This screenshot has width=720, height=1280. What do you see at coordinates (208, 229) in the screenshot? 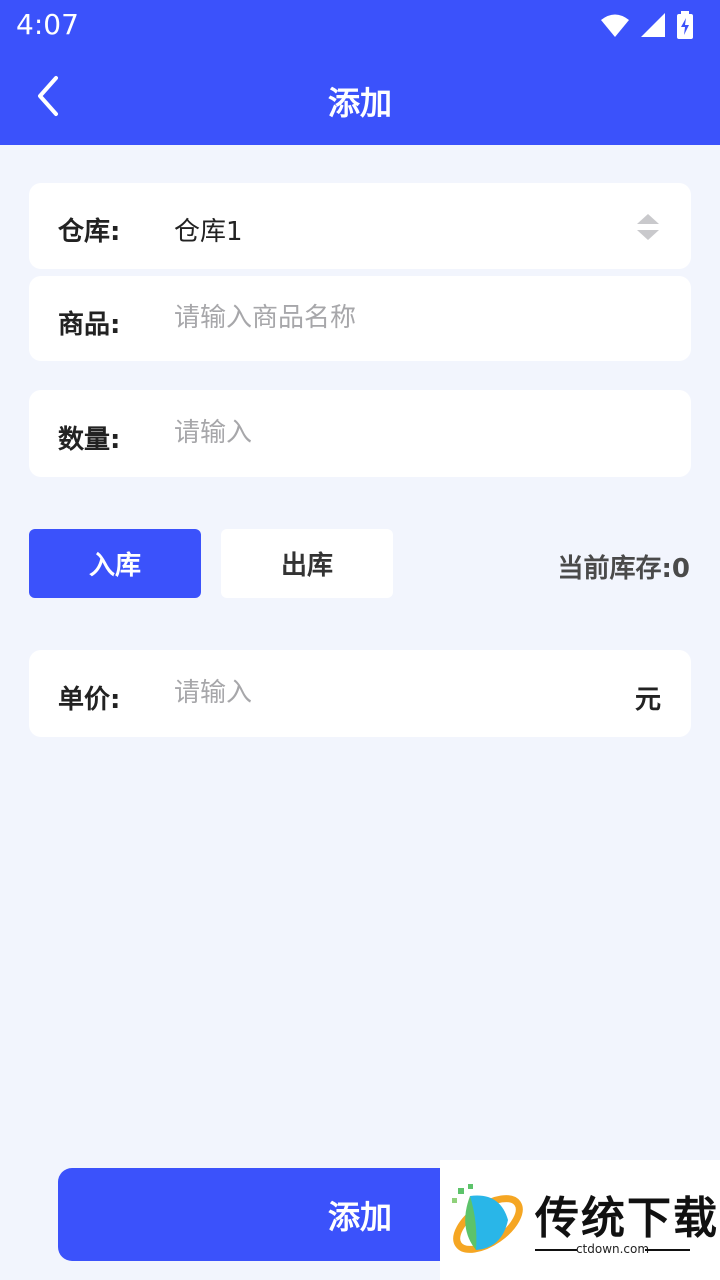
I see `warehouse-select-value: 仓库1` at bounding box center [208, 229].